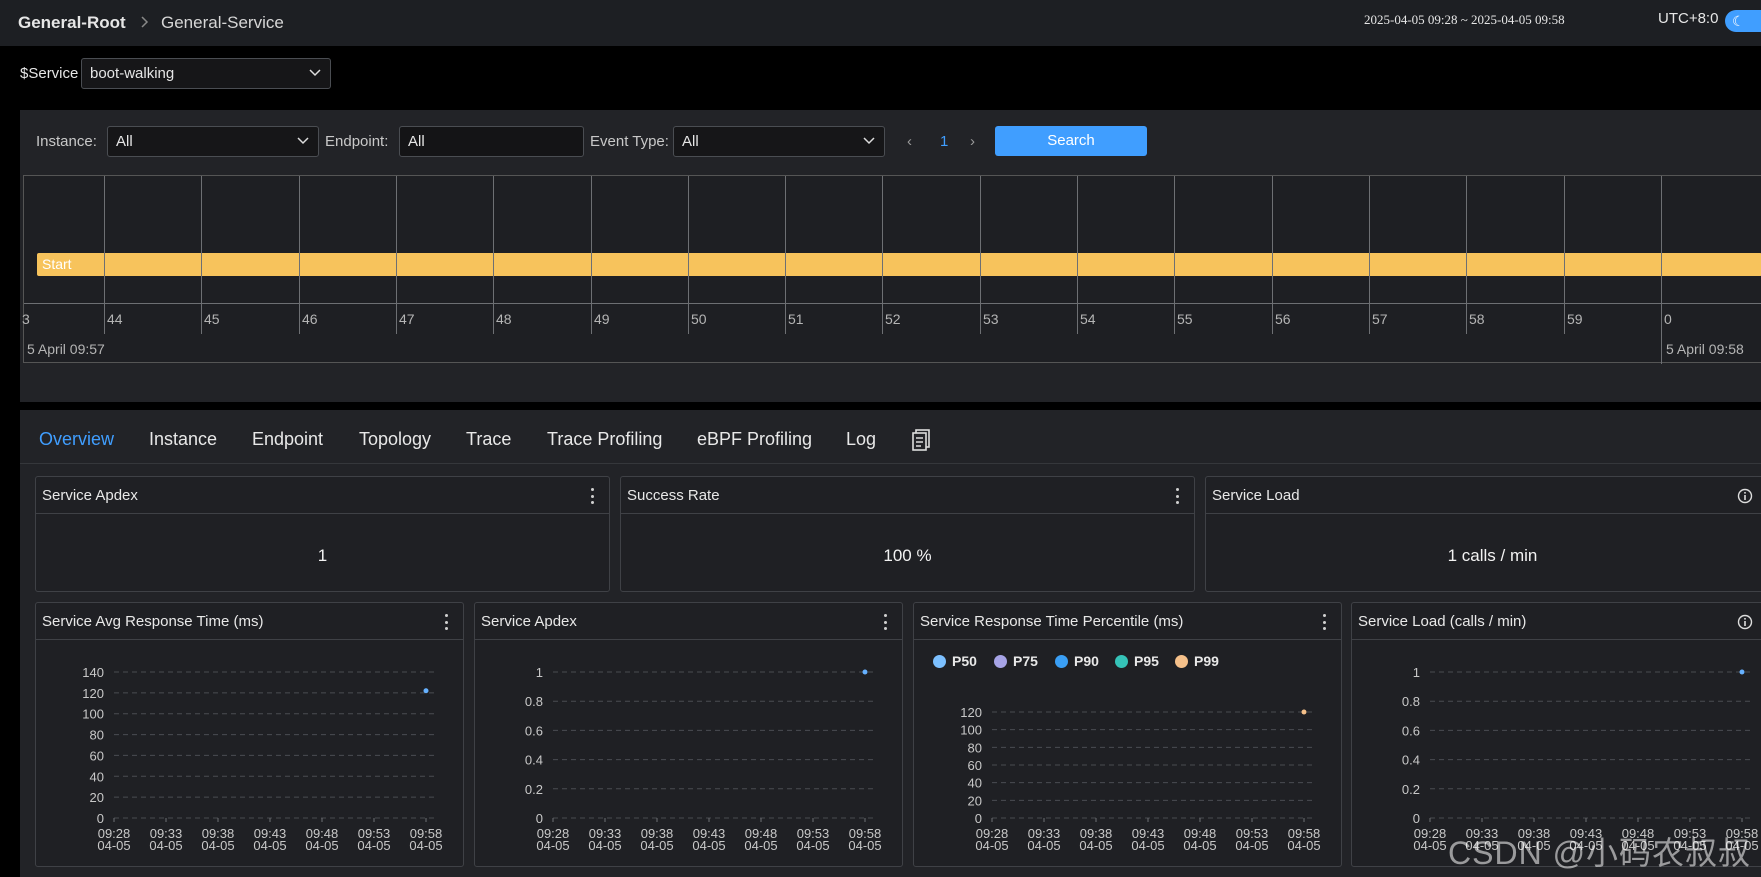  I want to click on legend-label: P90, so click(1086, 661).